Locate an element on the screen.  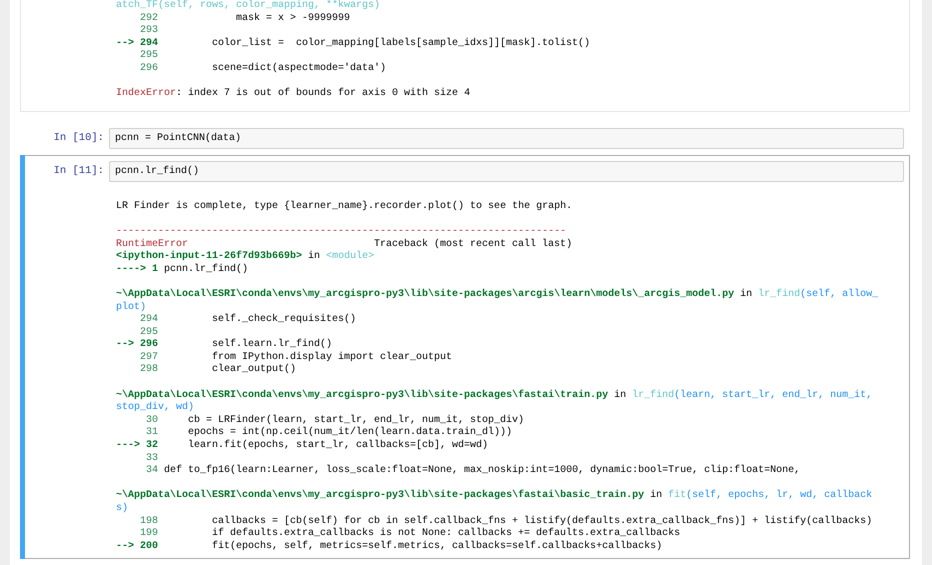
code-text: atch_TF(self, rows, color_mapping, **kwargs) is located at coordinates (248, 6).